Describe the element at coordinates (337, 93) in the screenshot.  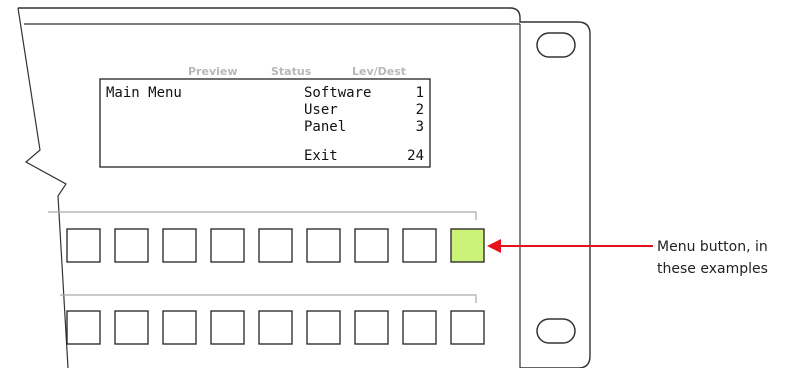
I see `lcd-menu-label-software: Software` at that location.